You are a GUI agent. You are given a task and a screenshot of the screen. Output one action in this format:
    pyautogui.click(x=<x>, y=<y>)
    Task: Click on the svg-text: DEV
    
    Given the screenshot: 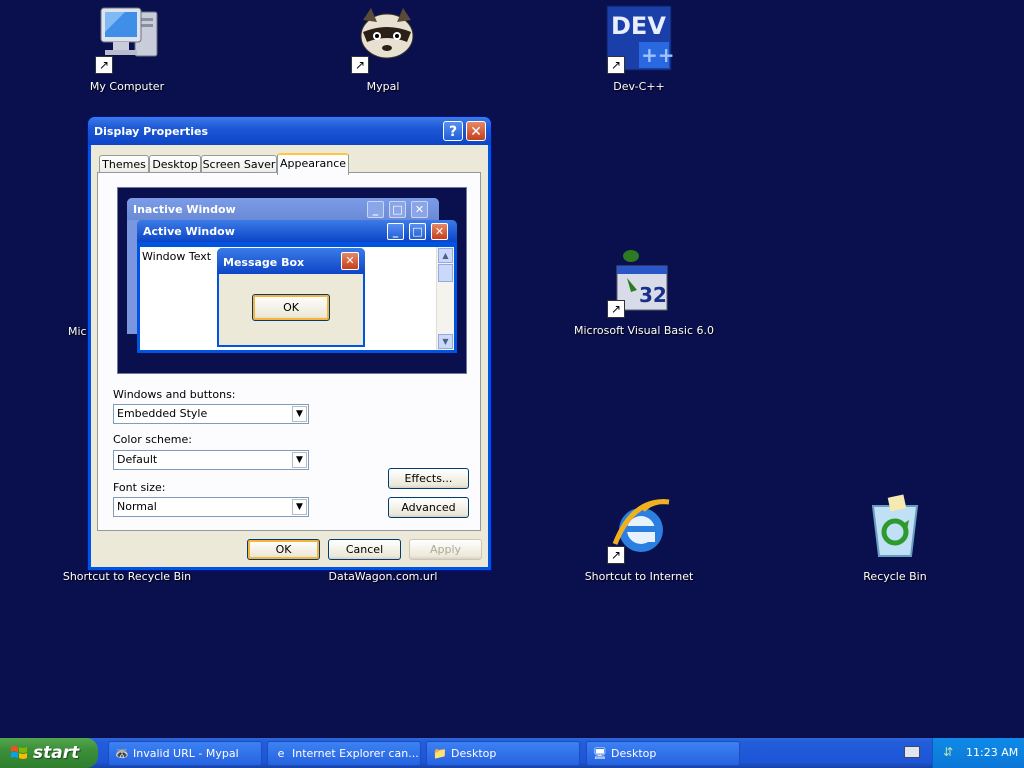 What is the action you would take?
    pyautogui.click(x=638, y=26)
    